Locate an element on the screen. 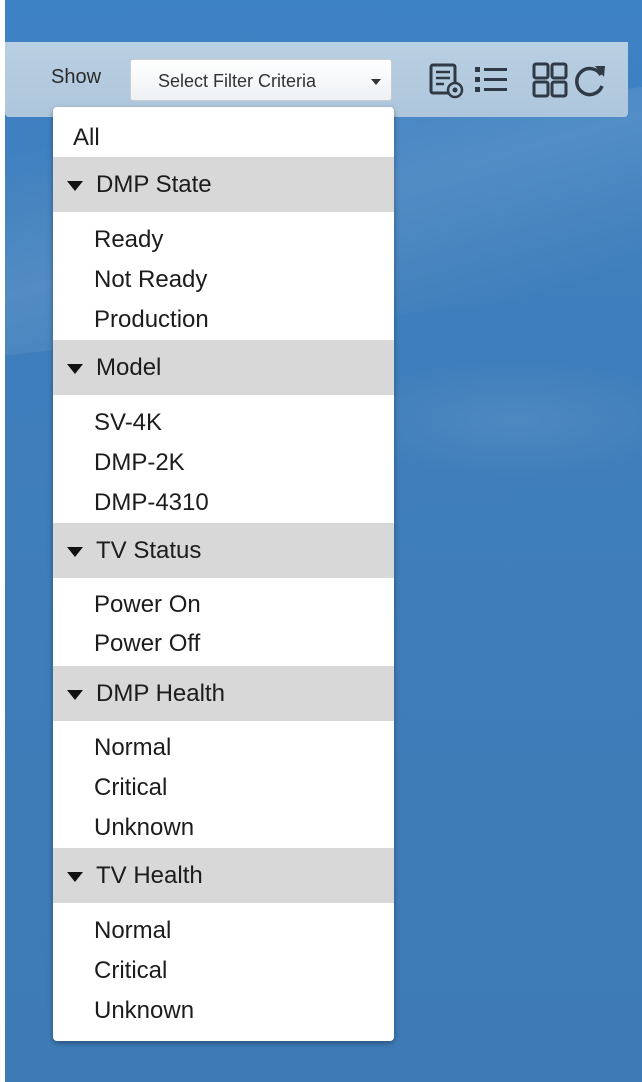 This screenshot has width=642, height=1082. filter-option-dmp-unknown: Unknown is located at coordinates (223, 828).